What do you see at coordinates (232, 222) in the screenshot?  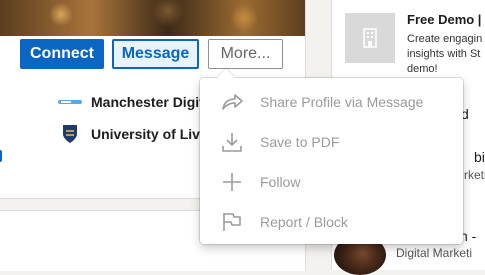 I see `flag-icon` at bounding box center [232, 222].